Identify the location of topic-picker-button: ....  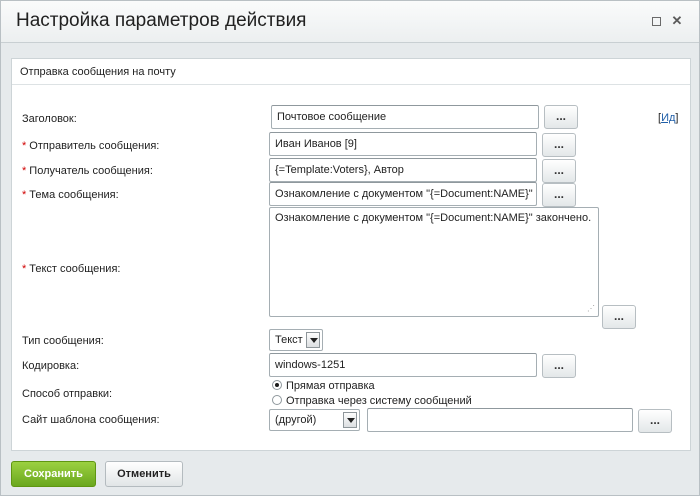
(559, 195).